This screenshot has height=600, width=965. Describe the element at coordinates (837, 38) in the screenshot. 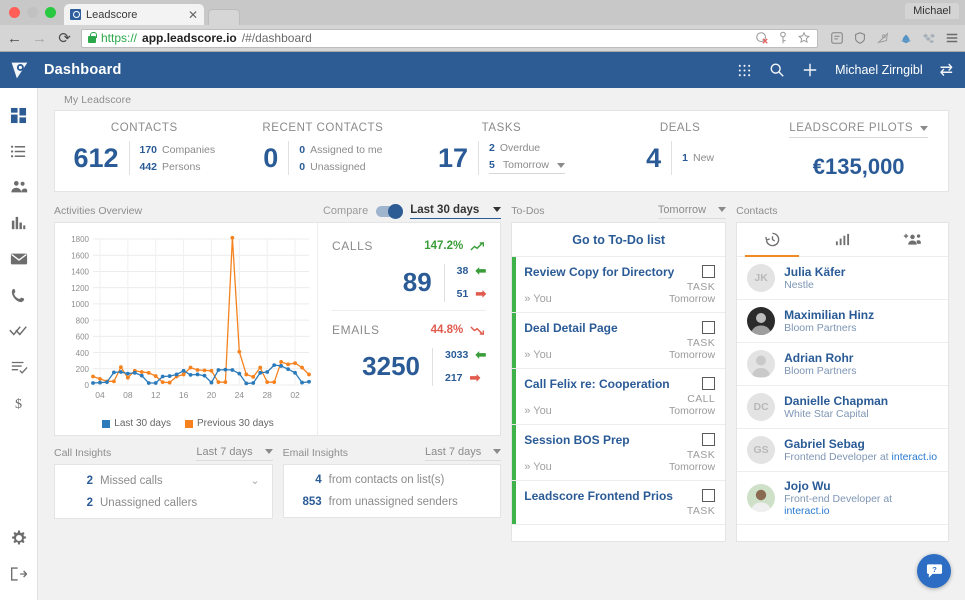

I see `extension-evernote-icon` at that location.